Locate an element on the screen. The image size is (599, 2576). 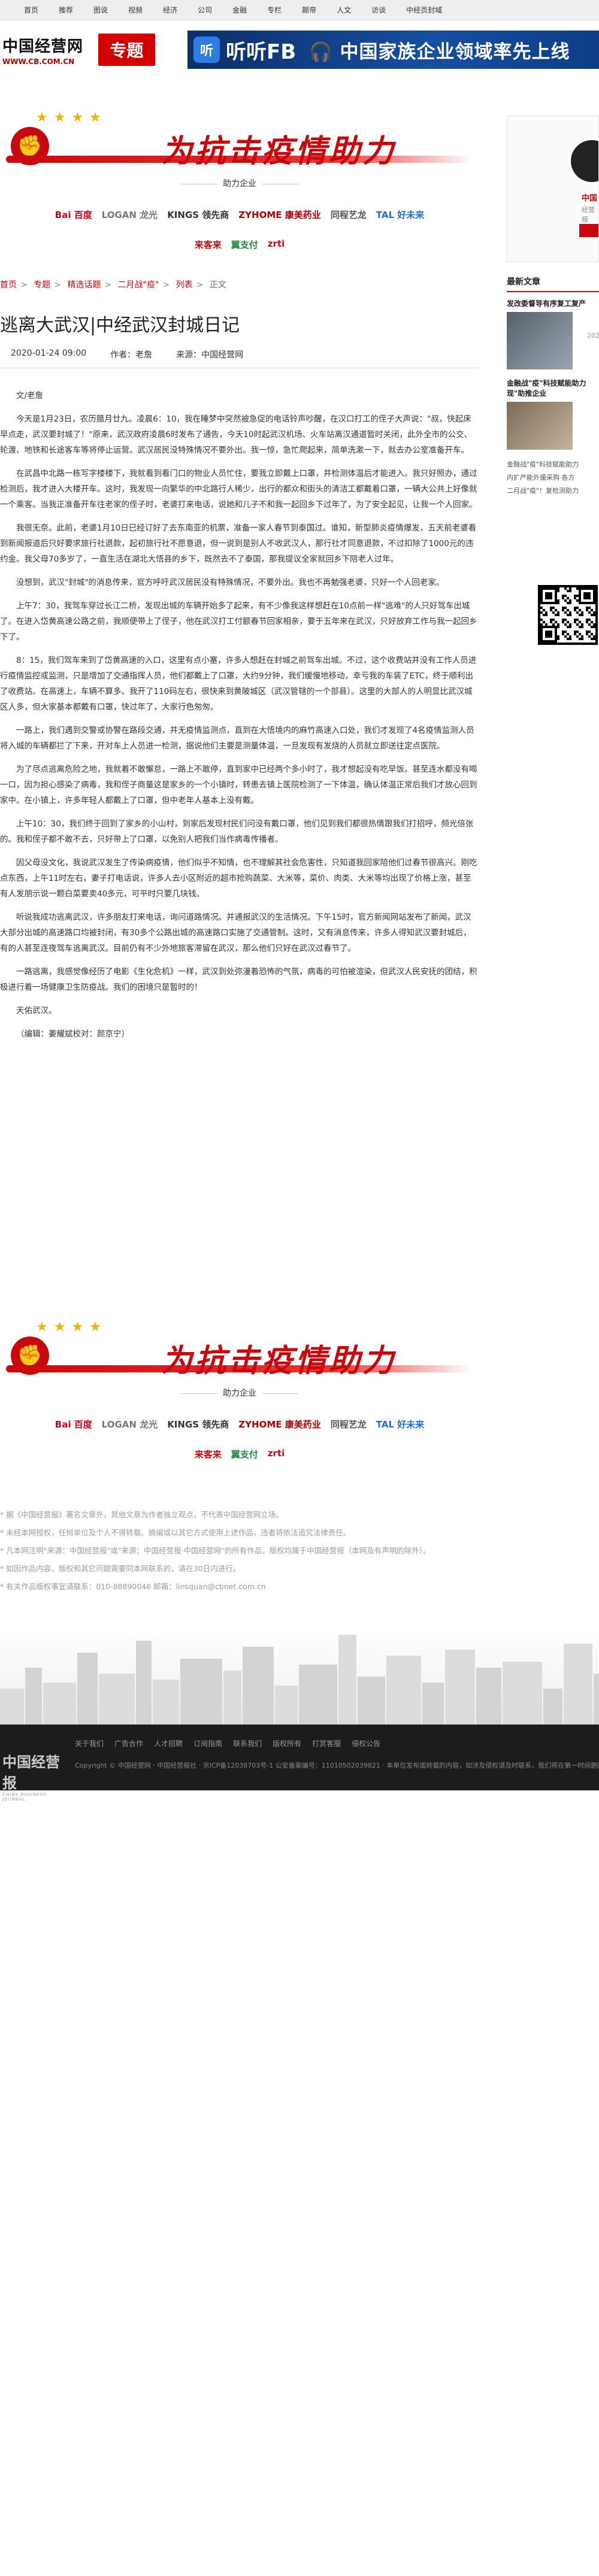
breadcrumb-featured: 精选话题 is located at coordinates (84, 285).